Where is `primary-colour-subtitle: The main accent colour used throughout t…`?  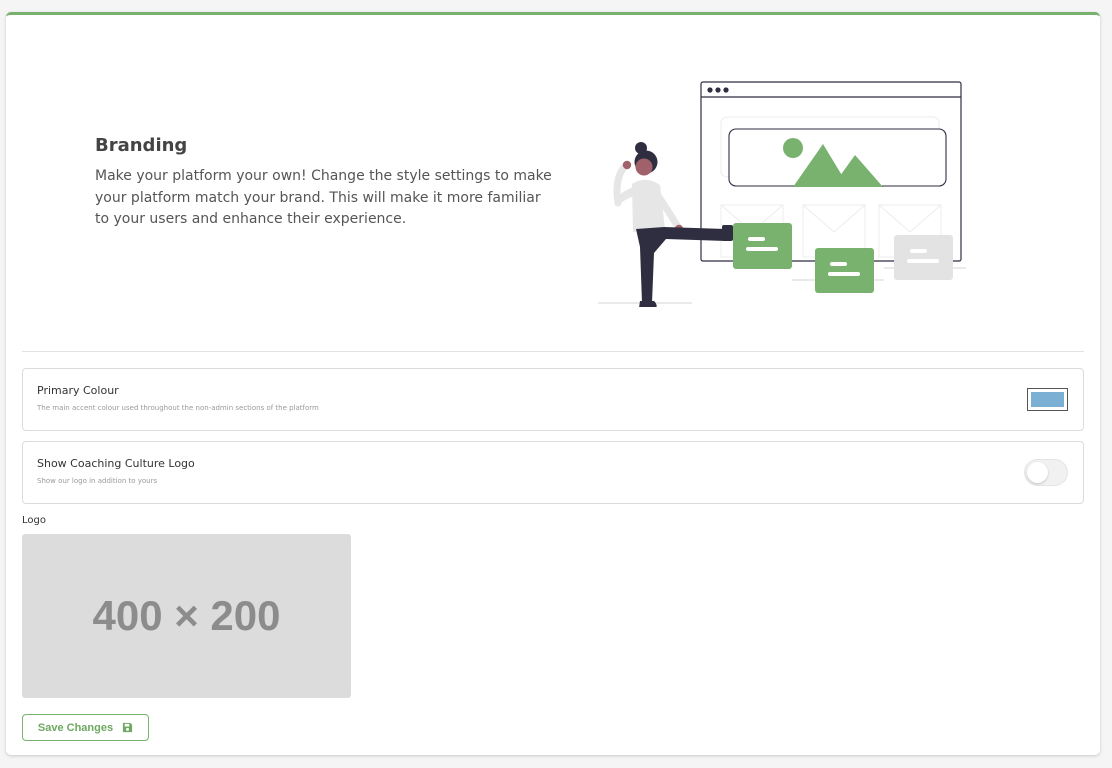 primary-colour-subtitle: The main accent colour used throughout t… is located at coordinates (178, 408).